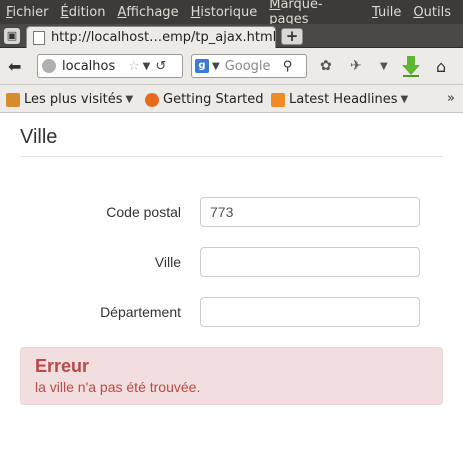  What do you see at coordinates (143, 212) in the screenshot?
I see `code-postal-label: Code postal` at bounding box center [143, 212].